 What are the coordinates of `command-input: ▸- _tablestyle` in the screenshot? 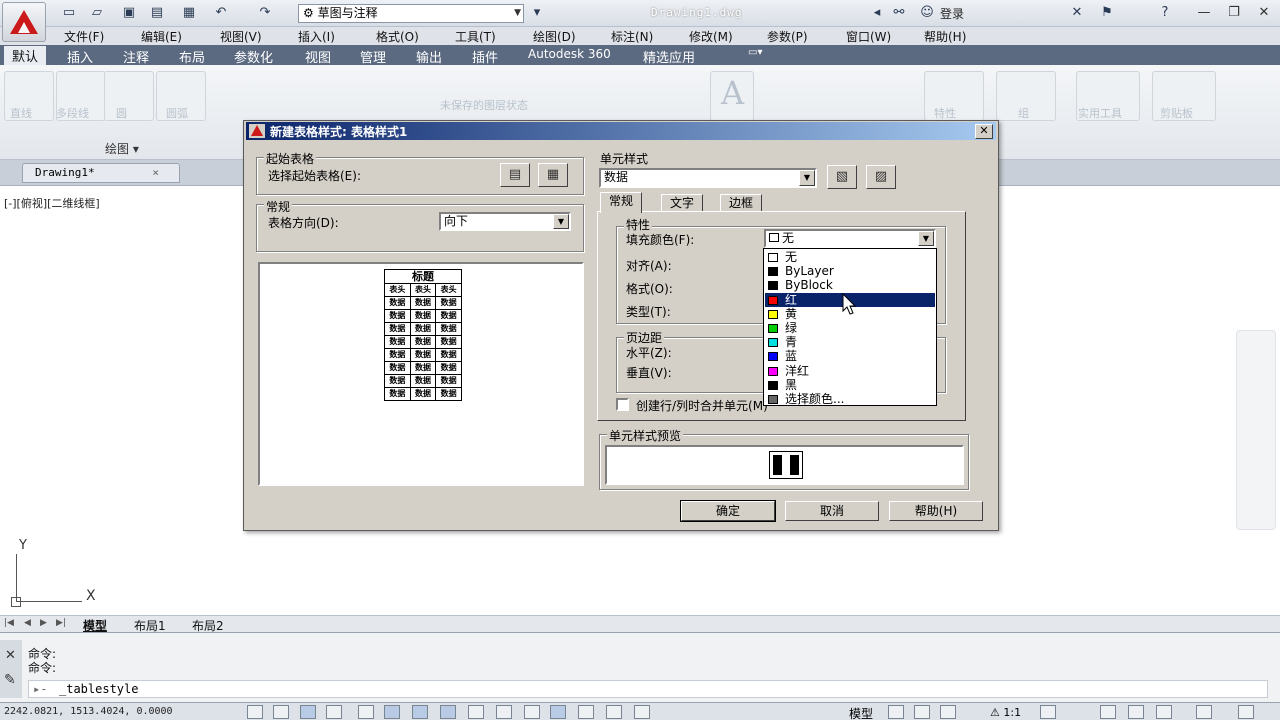 It's located at (648, 689).